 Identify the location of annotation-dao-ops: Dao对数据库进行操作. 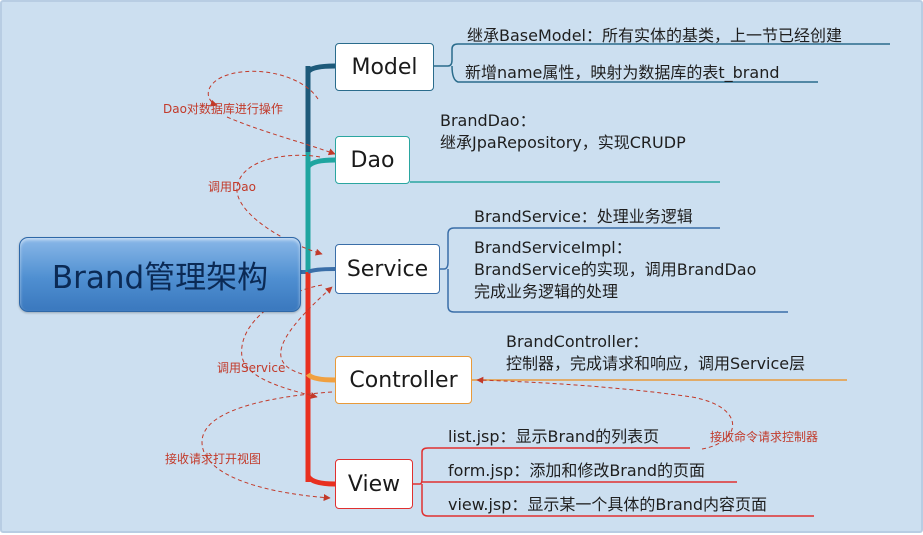
(223, 109).